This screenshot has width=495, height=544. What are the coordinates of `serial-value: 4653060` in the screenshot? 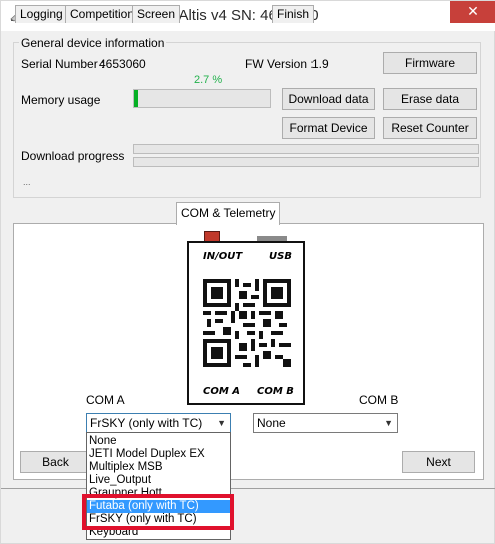 It's located at (122, 64).